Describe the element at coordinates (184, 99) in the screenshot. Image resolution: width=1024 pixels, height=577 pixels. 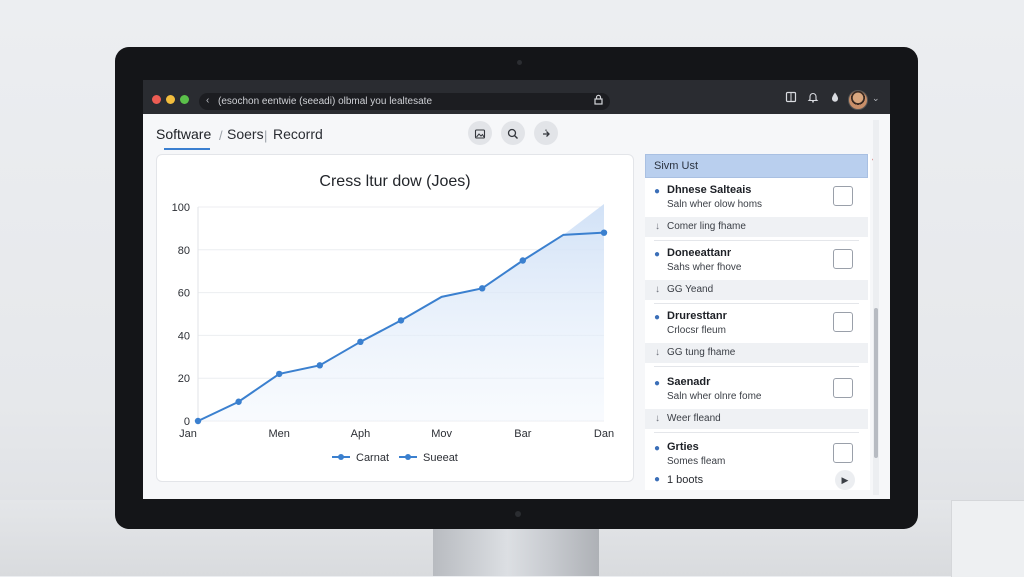
I see `maximize-window-button` at that location.